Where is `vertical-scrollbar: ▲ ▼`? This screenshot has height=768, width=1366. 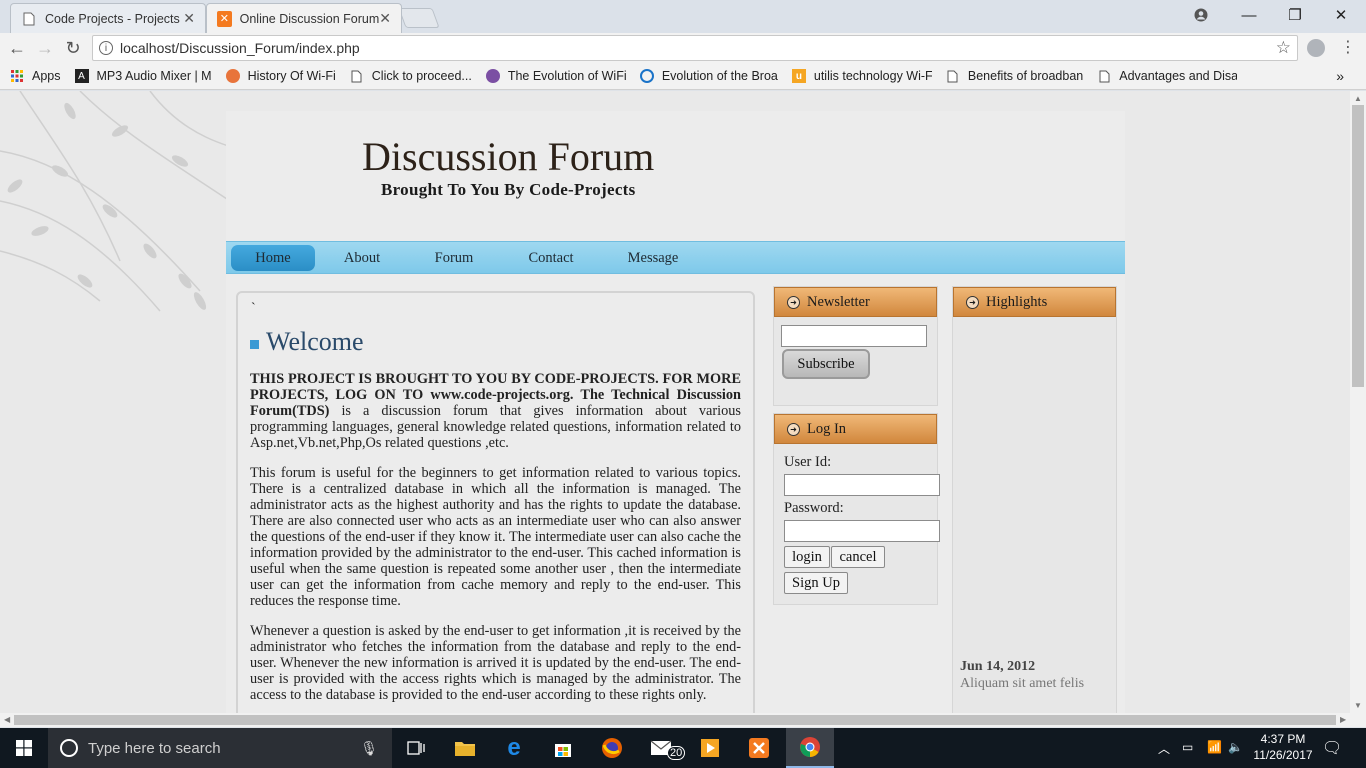
vertical-scrollbar: ▲ ▼ is located at coordinates (1358, 402).